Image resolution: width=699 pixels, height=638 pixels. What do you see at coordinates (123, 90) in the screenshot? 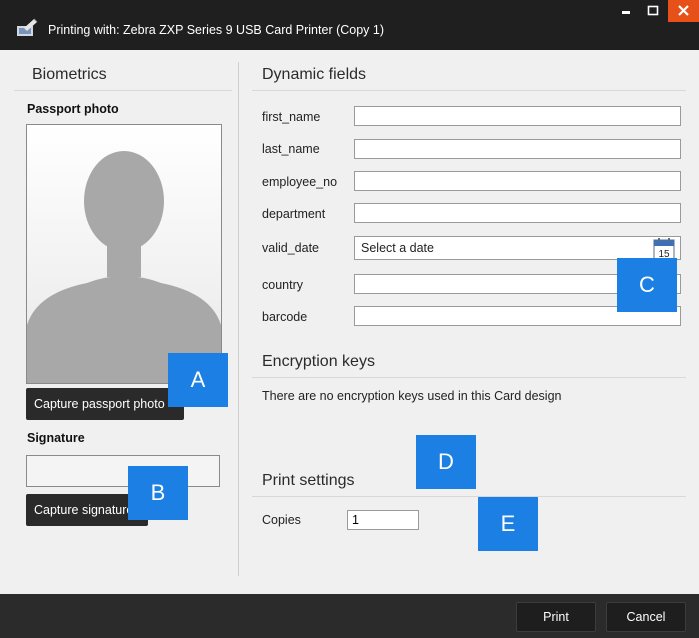
I see `biometrics-divider` at bounding box center [123, 90].